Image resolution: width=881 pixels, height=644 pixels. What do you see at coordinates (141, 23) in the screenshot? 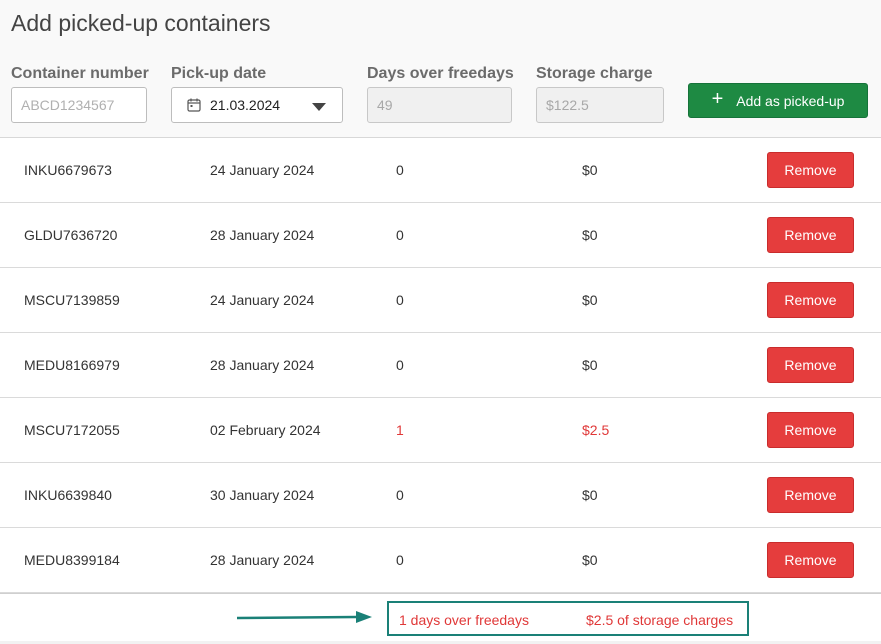
I see `page-title: Add picked-up containers` at bounding box center [141, 23].